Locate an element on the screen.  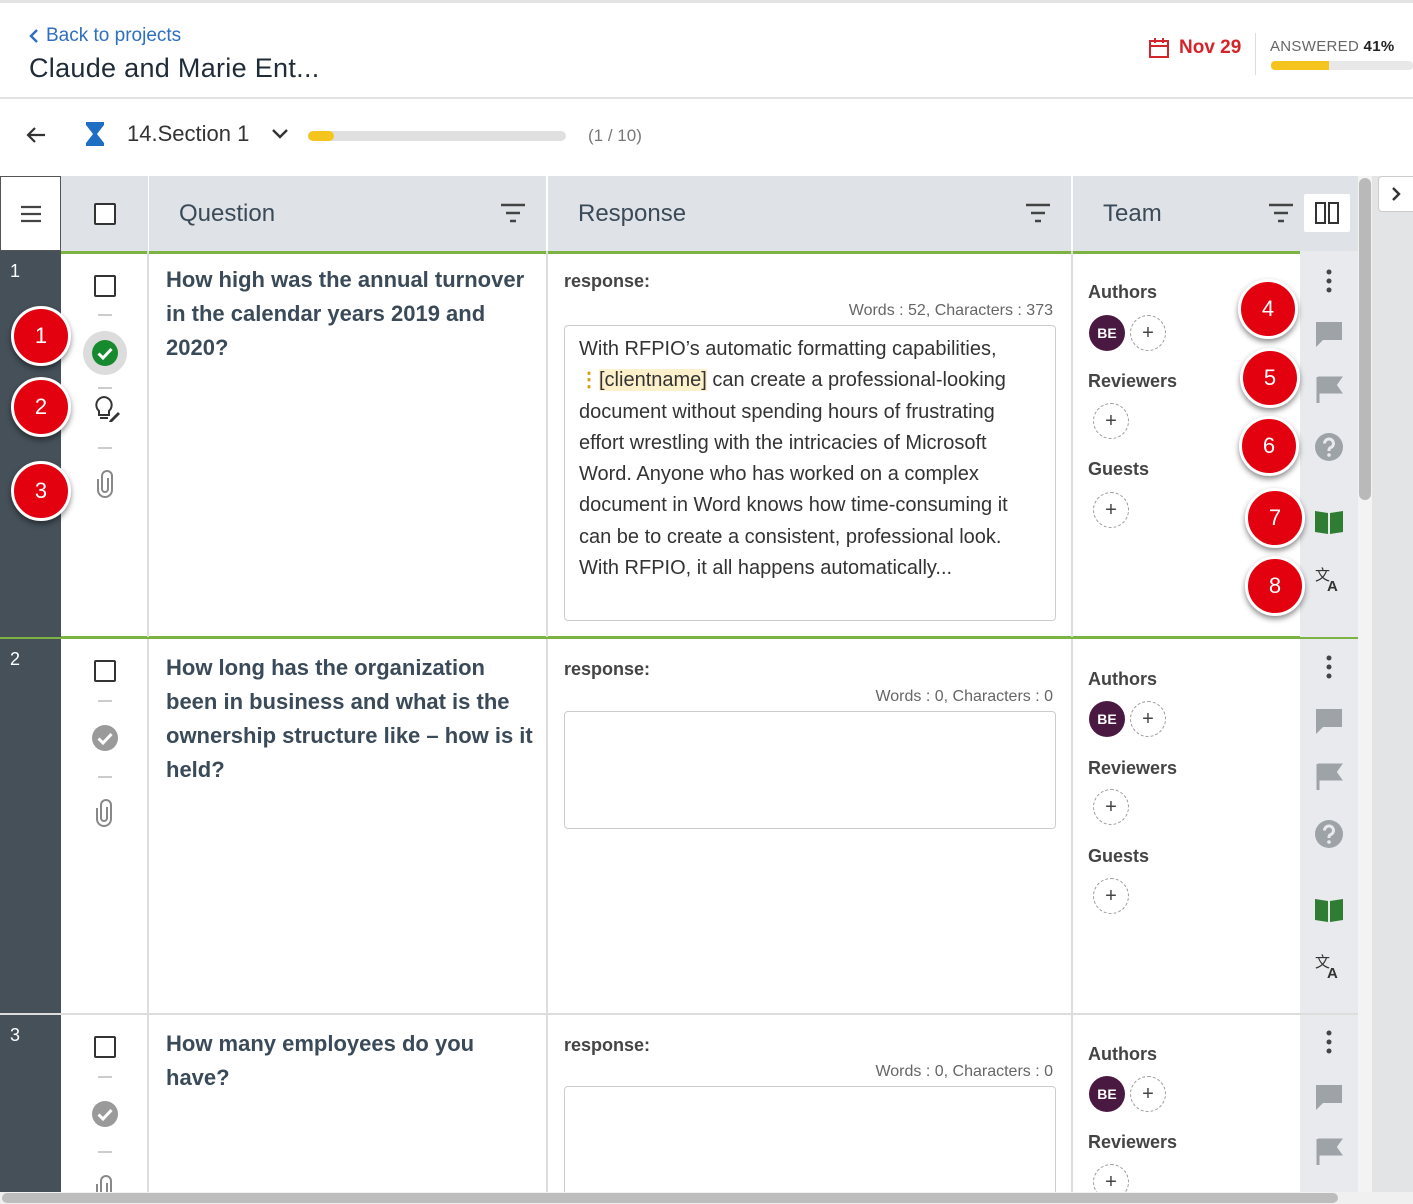
response-label: response: is located at coordinates (607, 669).